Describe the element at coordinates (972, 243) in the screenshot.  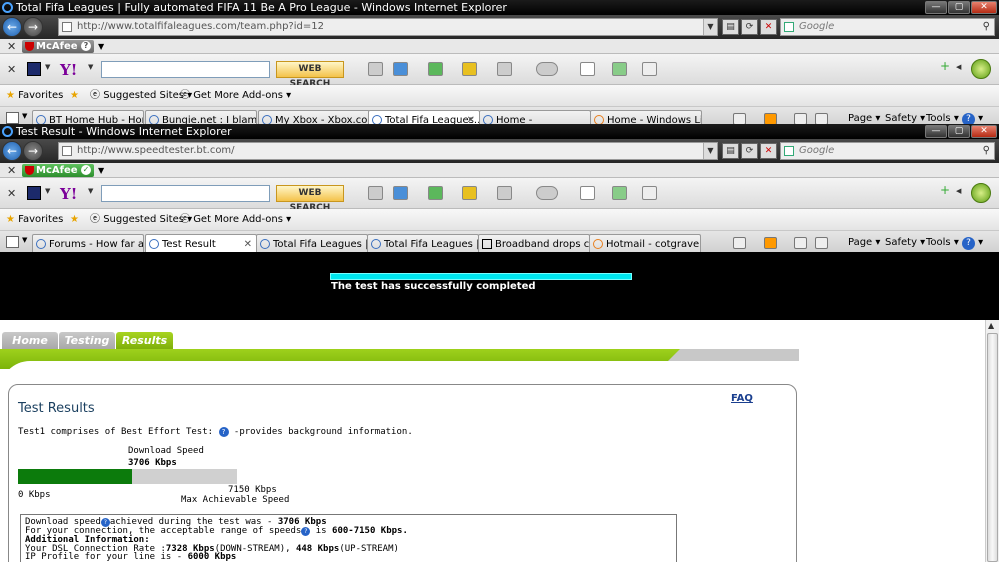
I see `help-menu: ? ▾` at that location.